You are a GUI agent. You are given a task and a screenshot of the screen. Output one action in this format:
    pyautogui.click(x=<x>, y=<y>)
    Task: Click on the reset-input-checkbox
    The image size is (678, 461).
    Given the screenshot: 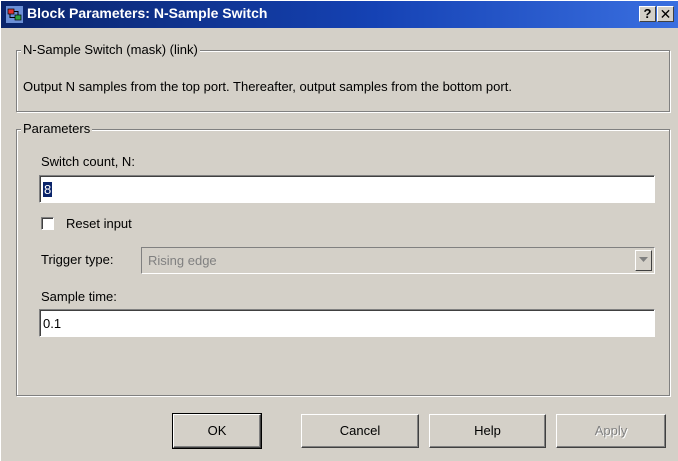 What is the action you would take?
    pyautogui.click(x=47, y=223)
    